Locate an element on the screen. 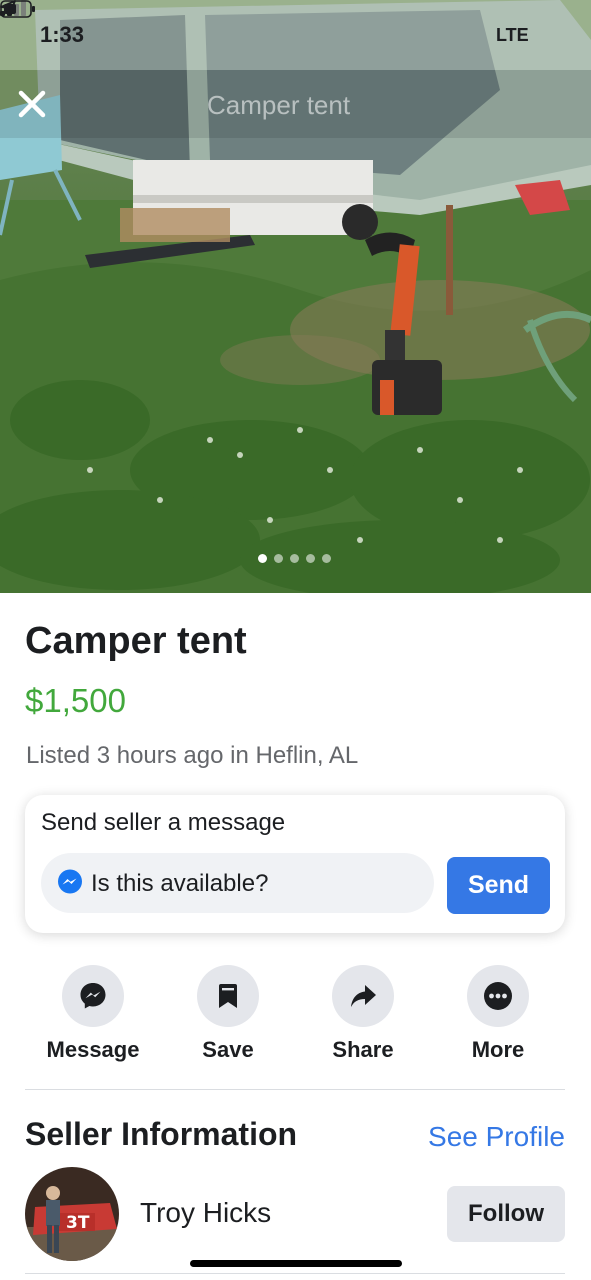  status-bar: 1:33 LTE is located at coordinates (295, 35).